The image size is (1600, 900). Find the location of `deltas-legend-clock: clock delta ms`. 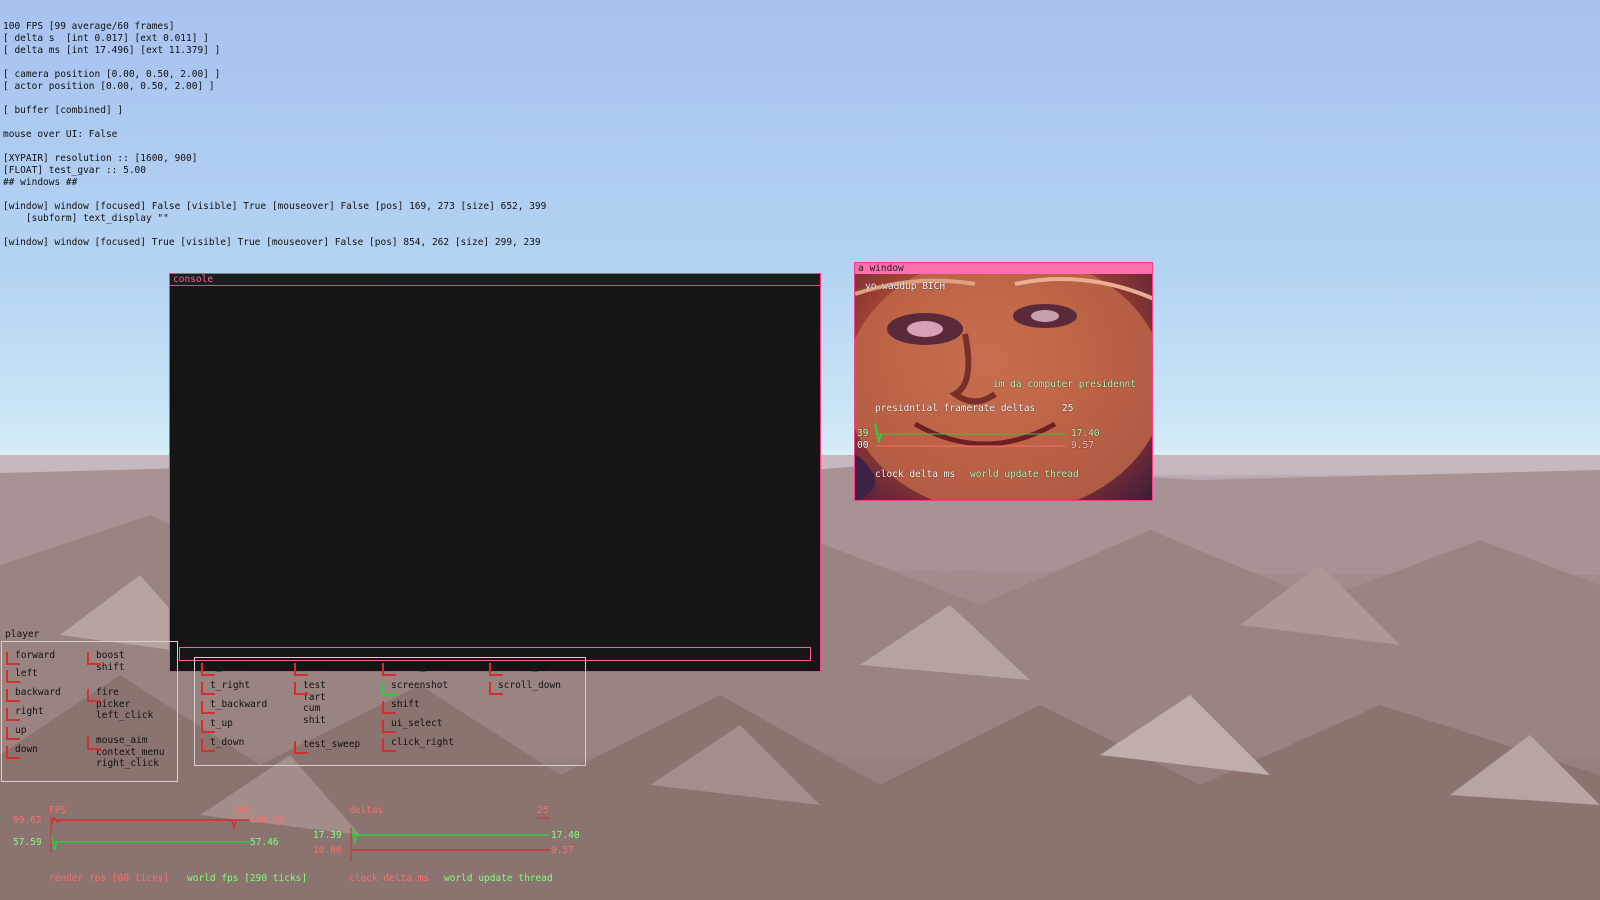

deltas-legend-clock: clock delta ms is located at coordinates (389, 878).